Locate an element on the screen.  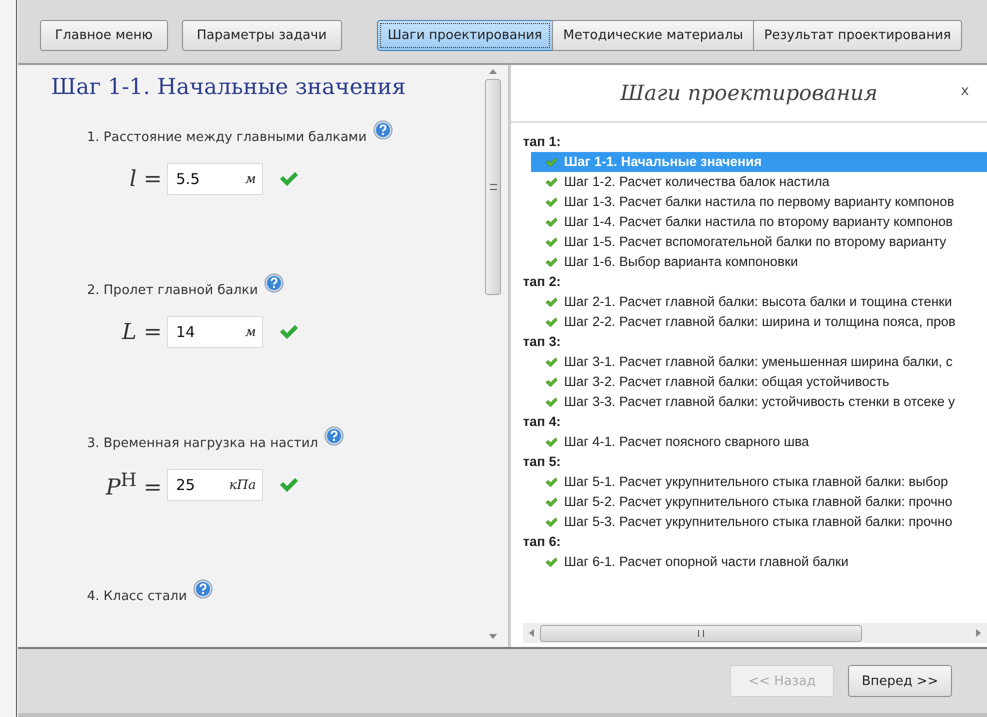
close-button: x is located at coordinates (964, 91).